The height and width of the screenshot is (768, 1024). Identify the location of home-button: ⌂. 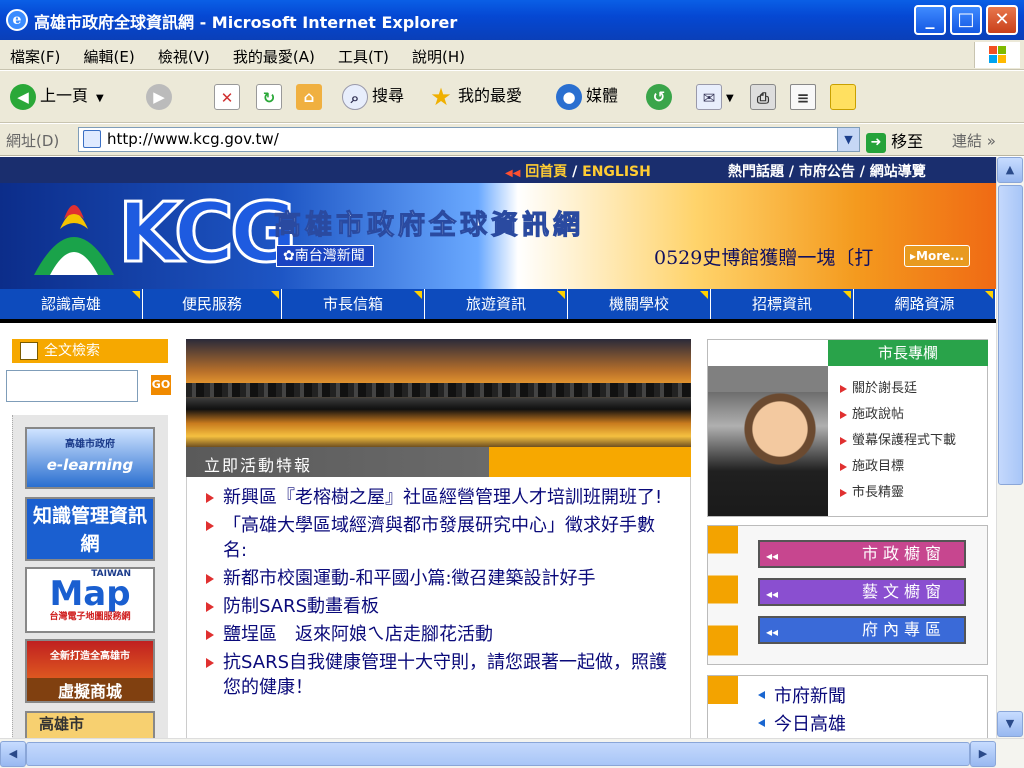
(311, 96).